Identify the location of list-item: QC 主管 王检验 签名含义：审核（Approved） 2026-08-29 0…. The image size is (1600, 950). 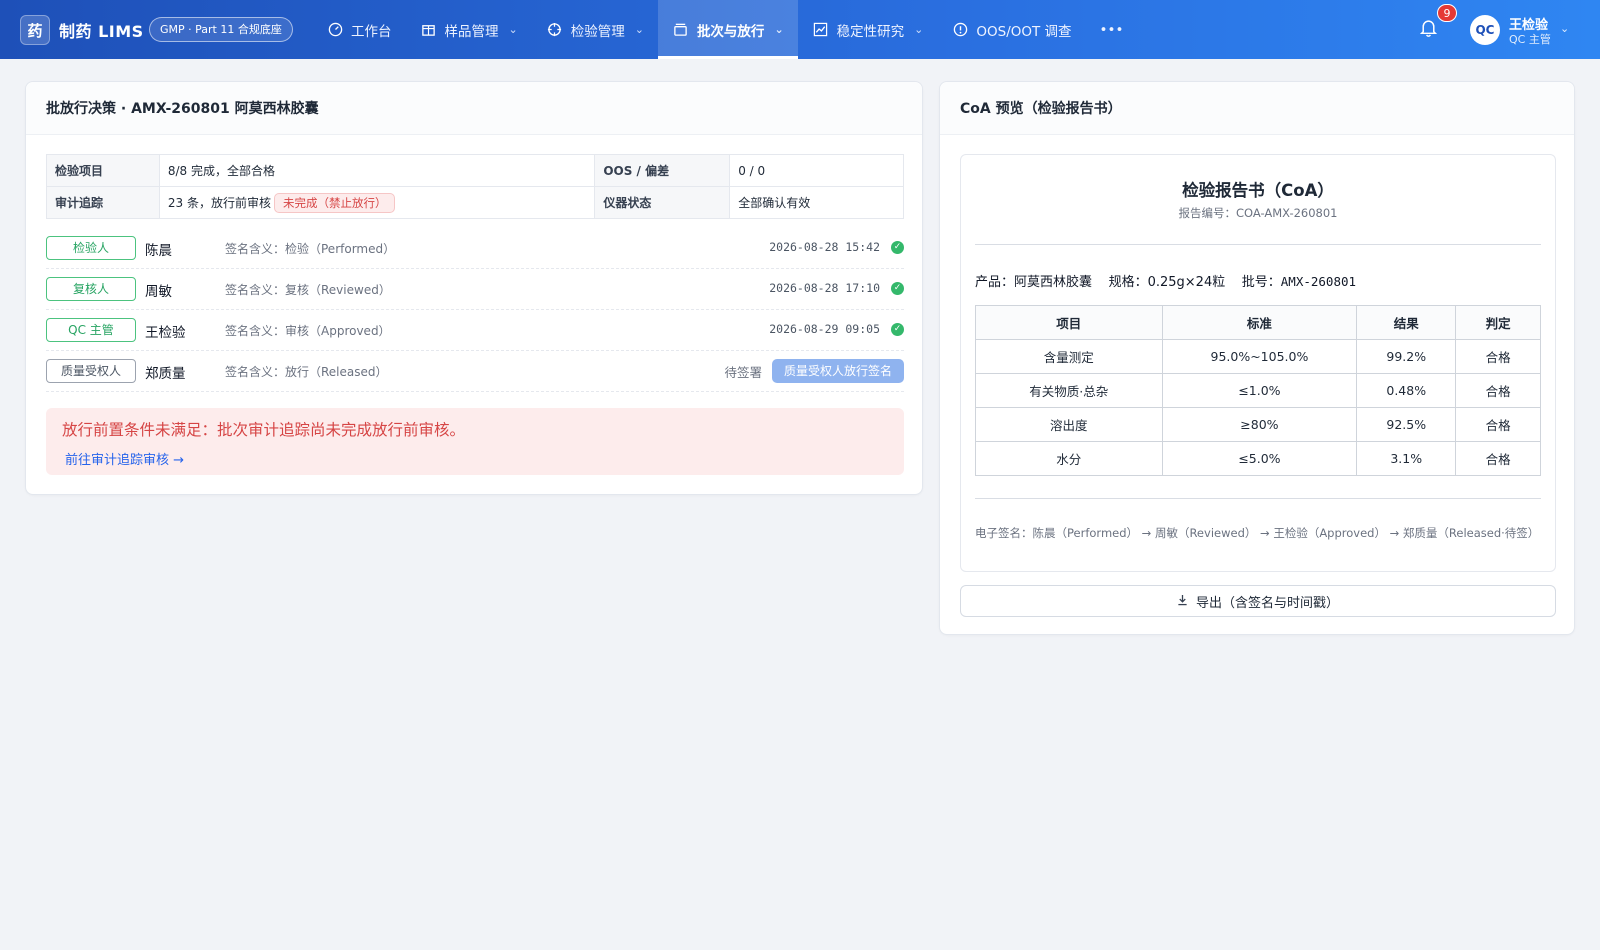
(475, 330).